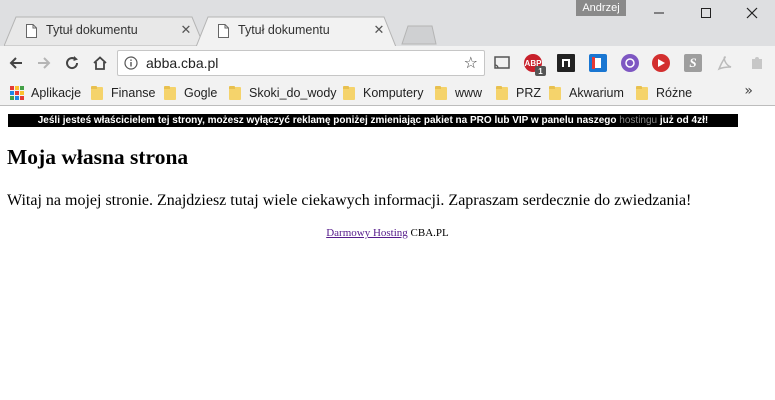 This screenshot has height=400, width=775. What do you see at coordinates (133, 93) in the screenshot?
I see `bookmark-label: Finanse` at bounding box center [133, 93].